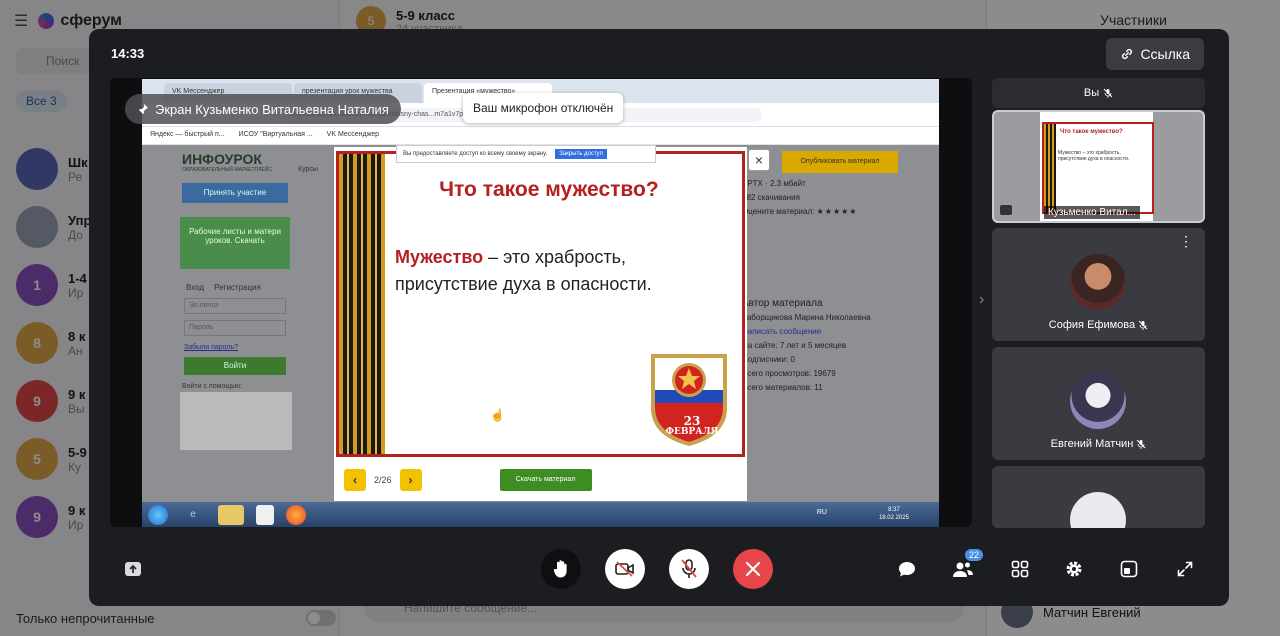  Describe the element at coordinates (235, 193) in the screenshot. I see `take-part-button: Принять участие` at that location.